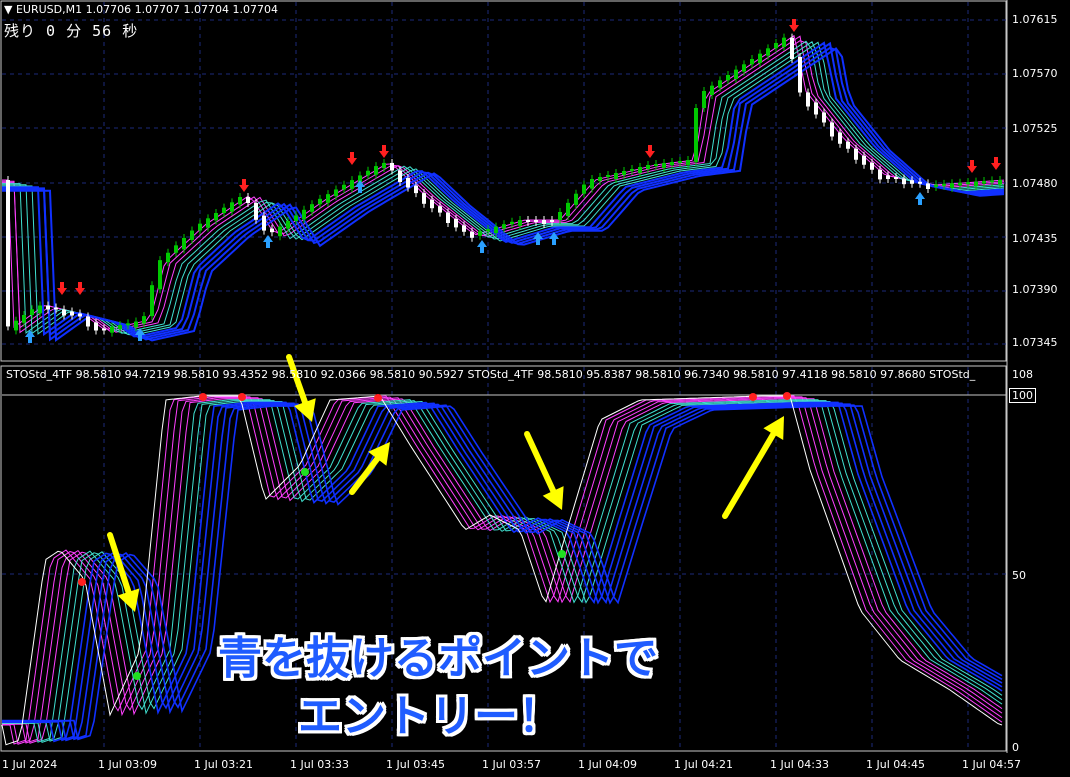 This screenshot has height=777, width=1070. Describe the element at coordinates (1035, 73) in the screenshot. I see `price-tick: 1.07570` at that location.